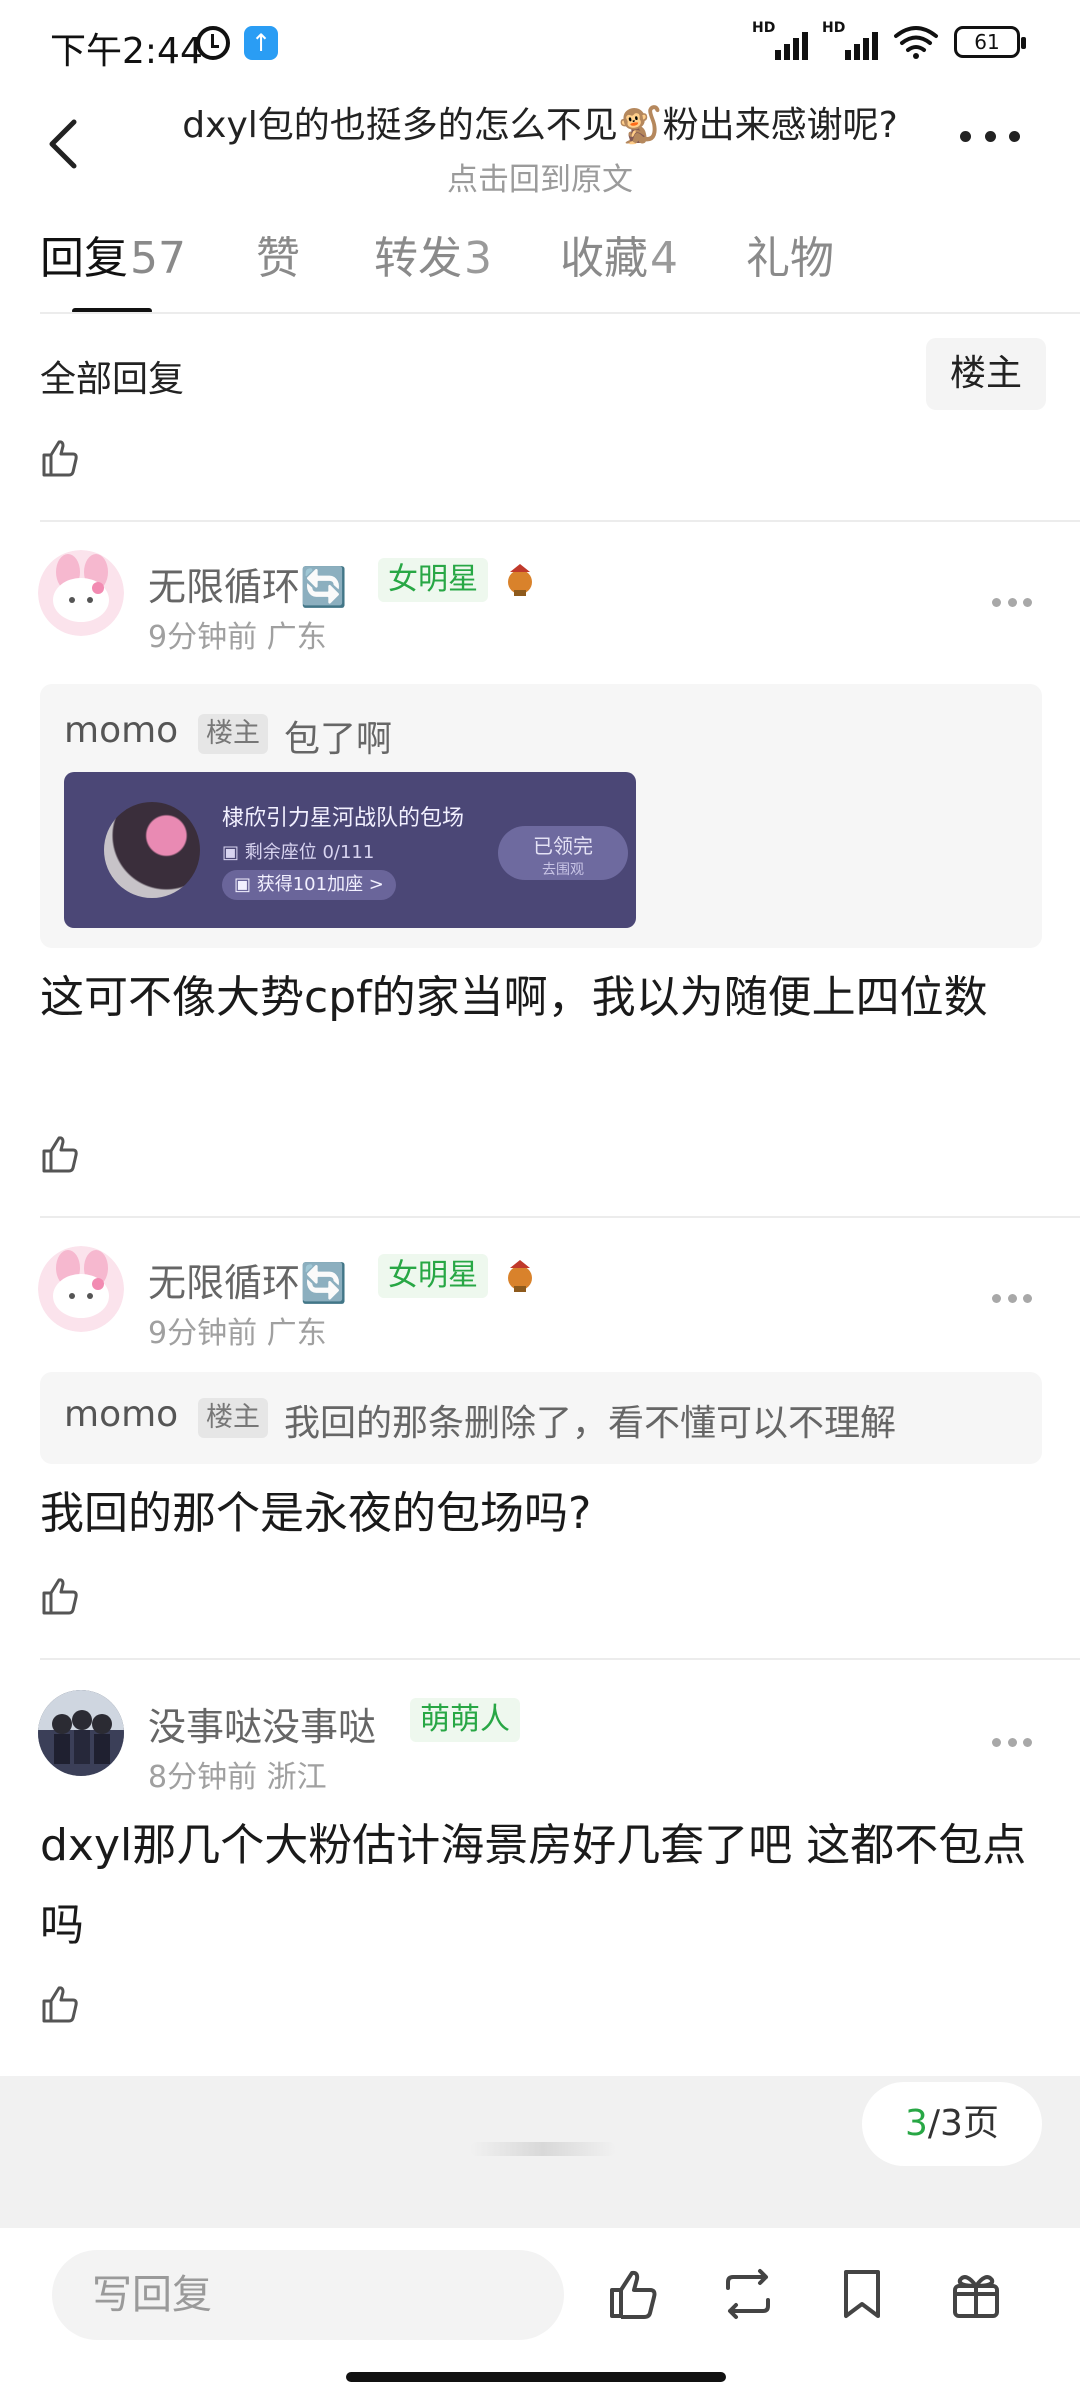  I want to click on hd-label-2: HD, so click(834, 28).